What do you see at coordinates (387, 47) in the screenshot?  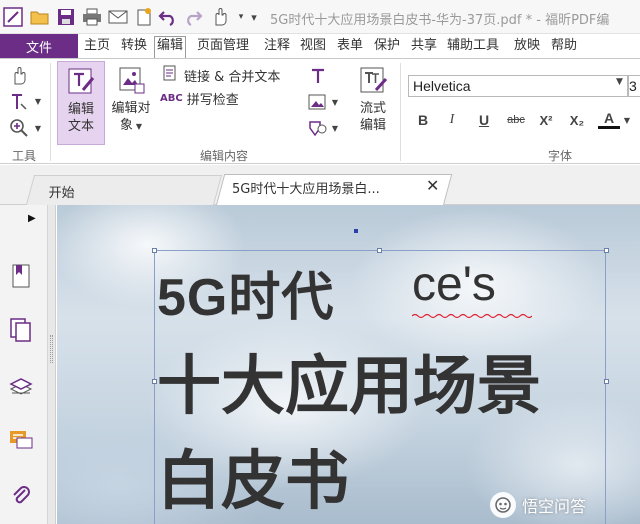 I see `tab-protect: 保护` at bounding box center [387, 47].